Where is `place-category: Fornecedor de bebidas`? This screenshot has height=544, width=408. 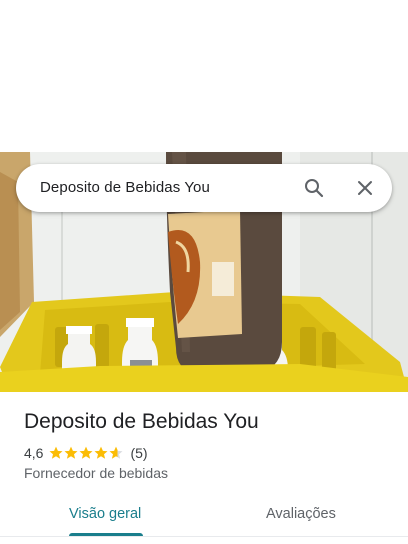 place-category: Fornecedor de bebidas is located at coordinates (96, 473).